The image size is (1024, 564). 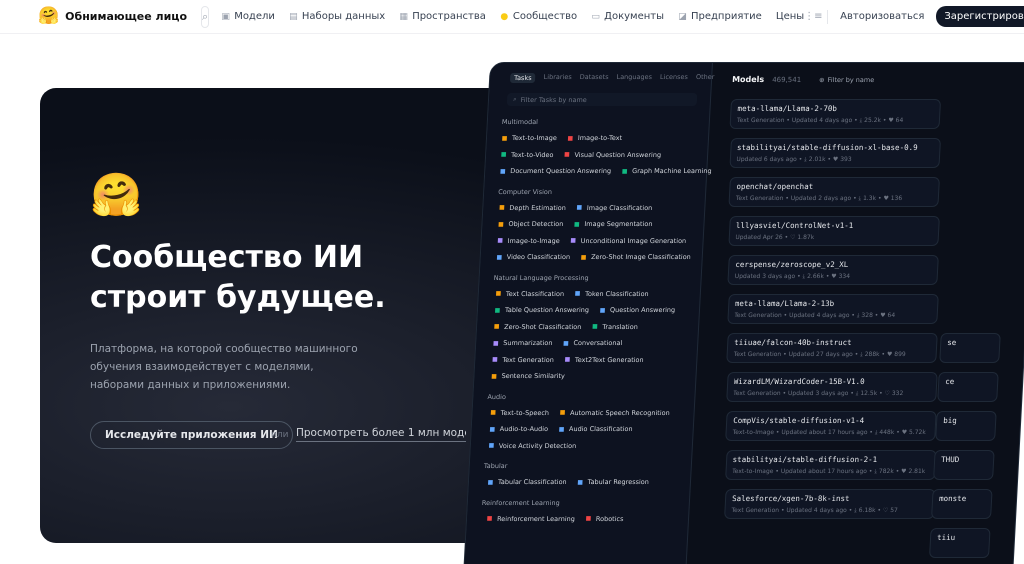 I want to click on task-tag: ■ Unconditional Image Generation, so click(x=627, y=241).